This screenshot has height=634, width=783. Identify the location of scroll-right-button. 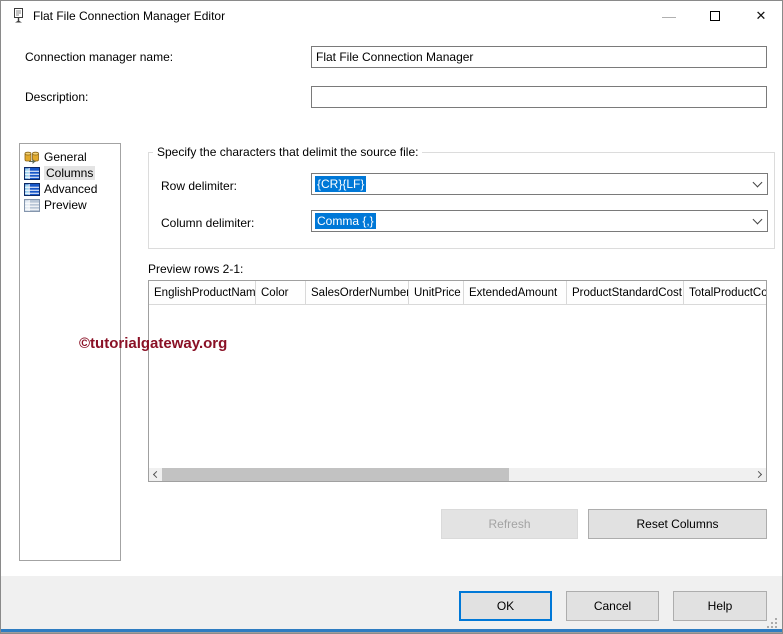
(759, 474).